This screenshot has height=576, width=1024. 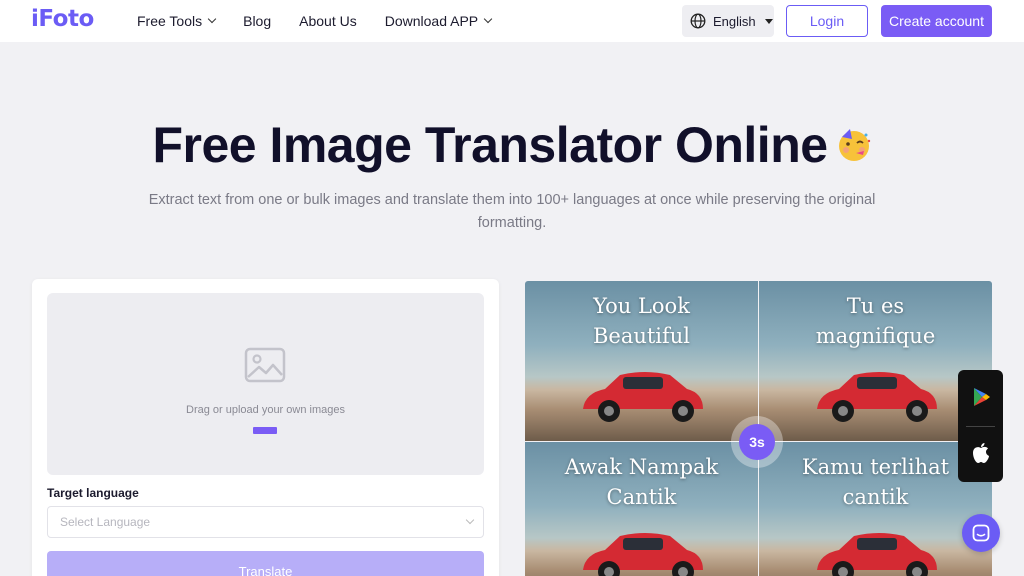 What do you see at coordinates (641, 336) in the screenshot?
I see `tile-caption-line2: Beautiful` at bounding box center [641, 336].